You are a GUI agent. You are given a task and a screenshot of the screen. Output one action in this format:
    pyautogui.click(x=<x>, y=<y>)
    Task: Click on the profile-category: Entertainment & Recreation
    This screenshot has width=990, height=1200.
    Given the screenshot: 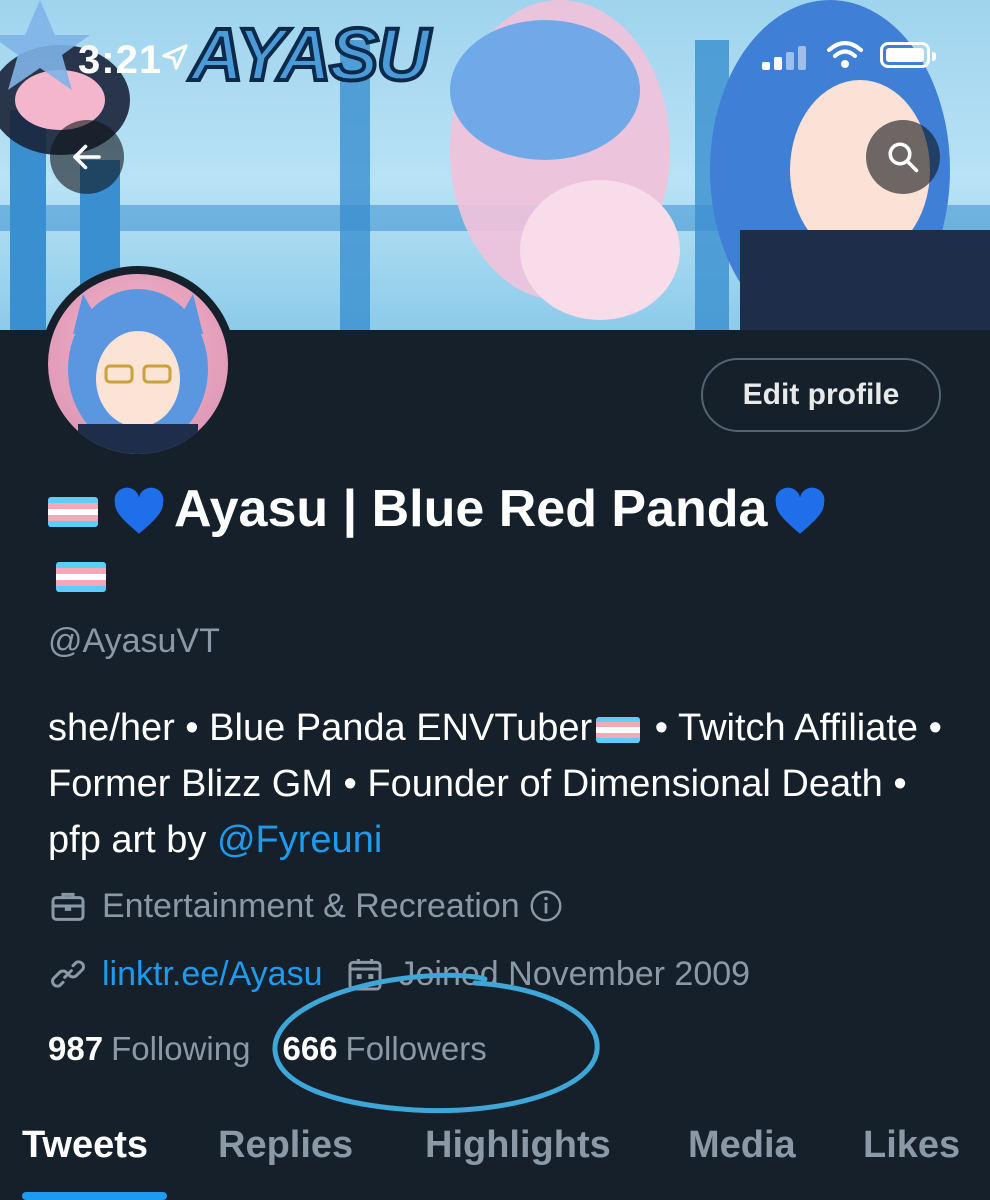 What is the action you would take?
    pyautogui.click(x=306, y=906)
    